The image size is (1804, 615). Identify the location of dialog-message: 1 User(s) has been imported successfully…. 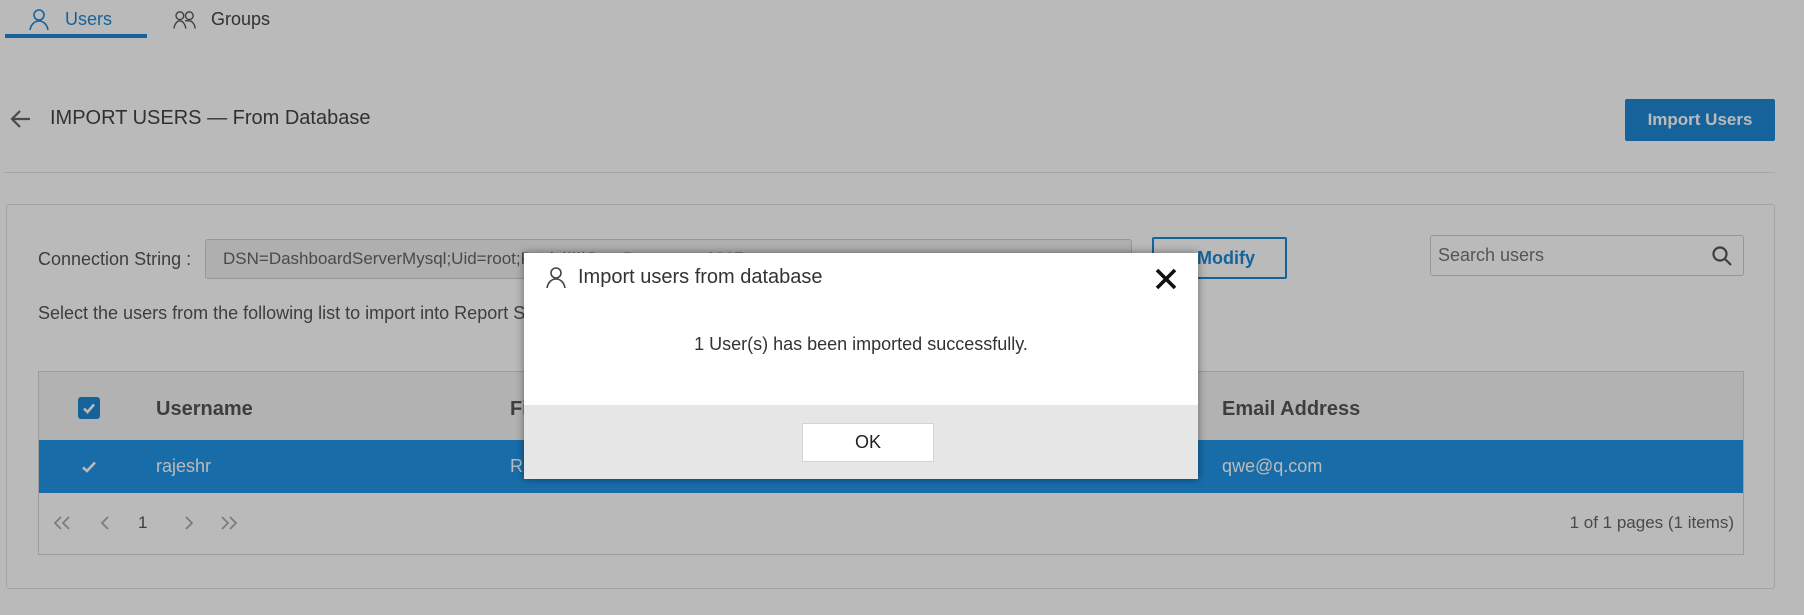
(861, 344).